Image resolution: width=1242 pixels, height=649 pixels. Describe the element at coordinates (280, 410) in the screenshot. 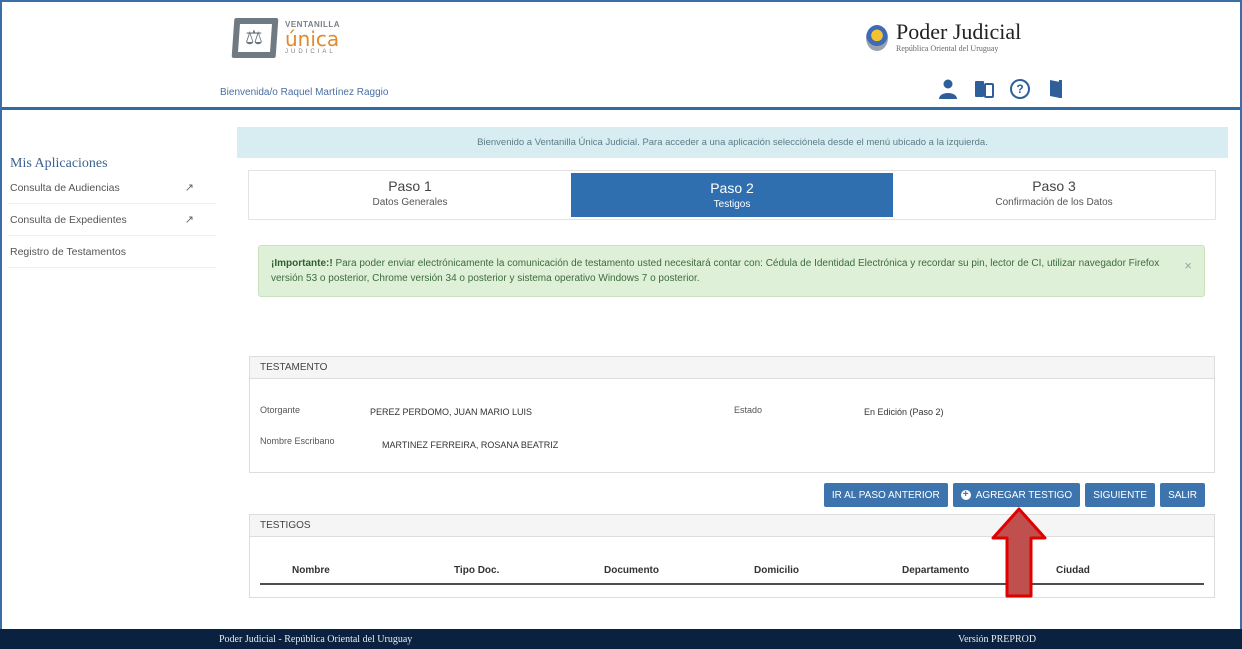

I see `otorgante-label: Otorgante` at that location.